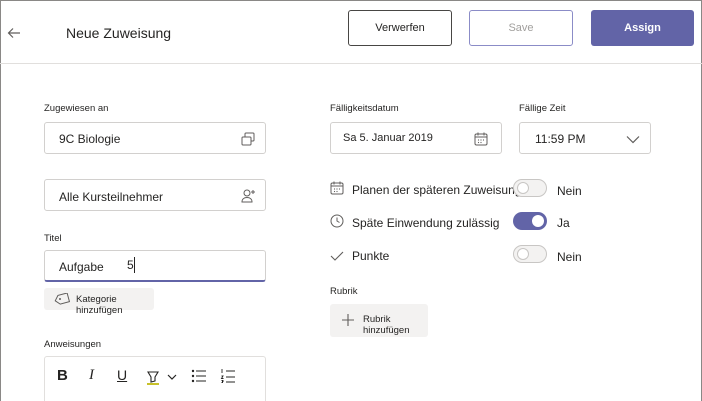 This screenshot has width=702, height=401. What do you see at coordinates (73, 344) in the screenshot?
I see `instructions-label: Anweisungen` at bounding box center [73, 344].